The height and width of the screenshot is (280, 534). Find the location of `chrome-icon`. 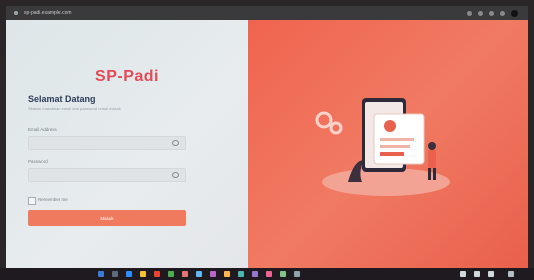

chrome-icon is located at coordinates (157, 274).